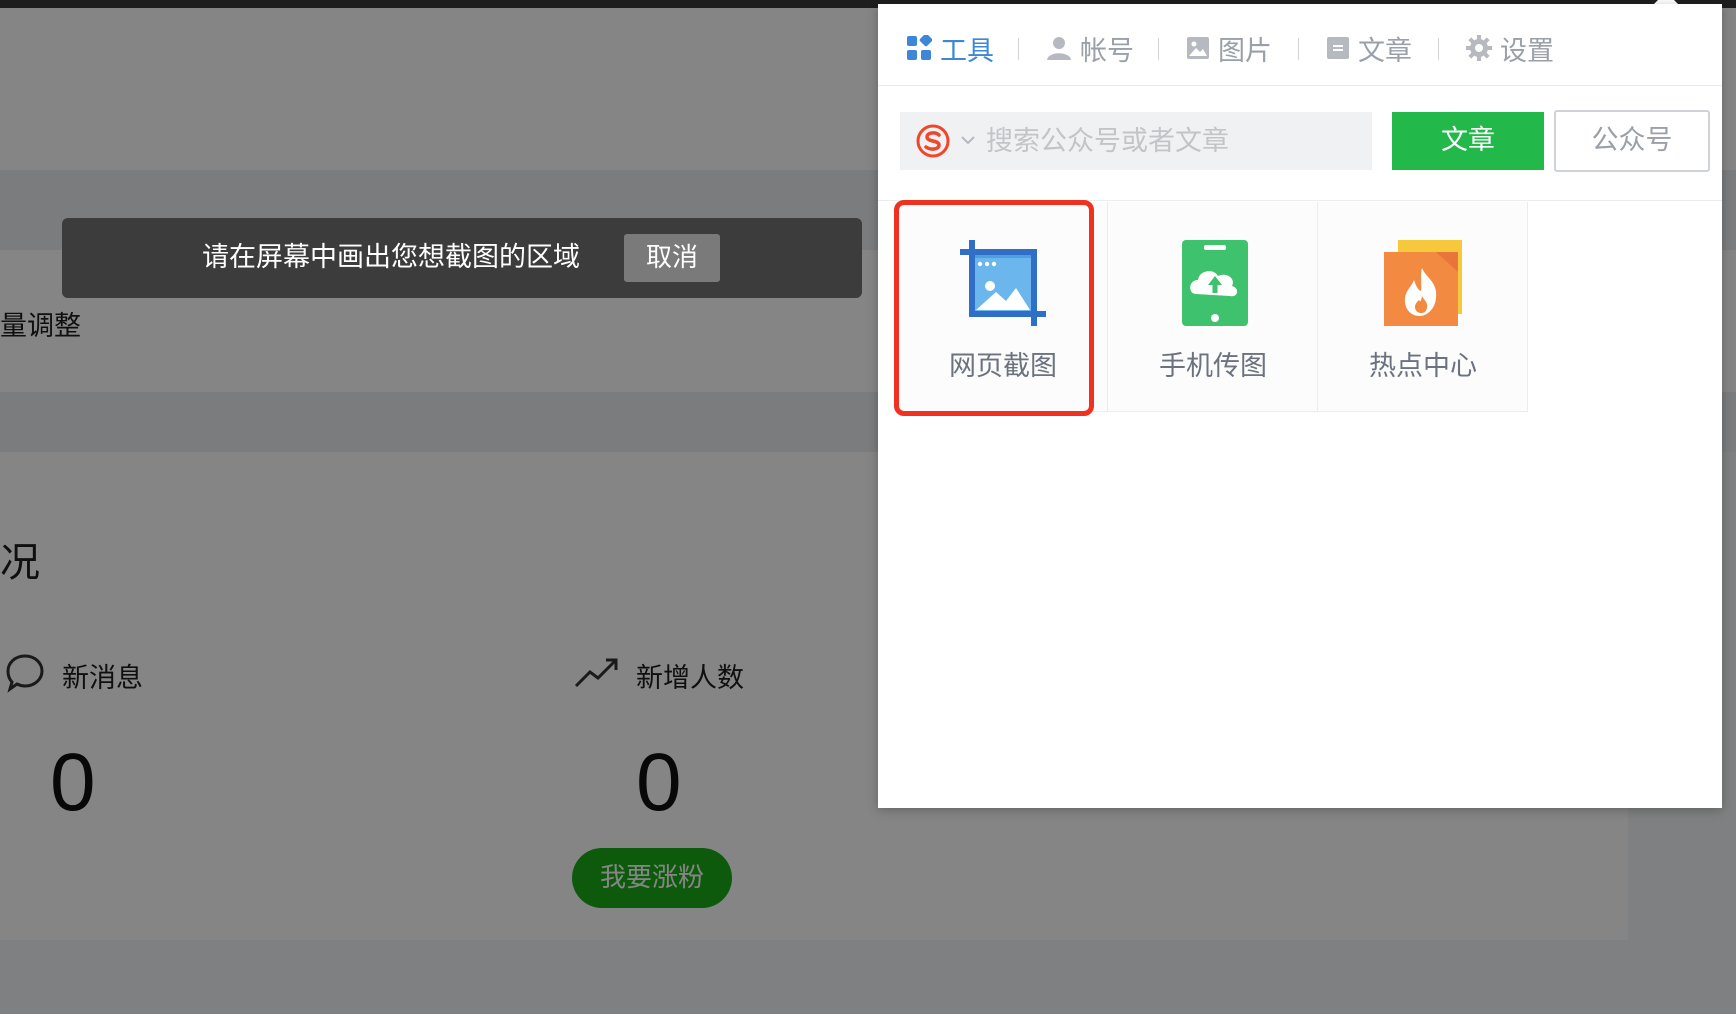  I want to click on panel-tabs: 工具 帐号 图片 文章 设置, so click(1300, 45).